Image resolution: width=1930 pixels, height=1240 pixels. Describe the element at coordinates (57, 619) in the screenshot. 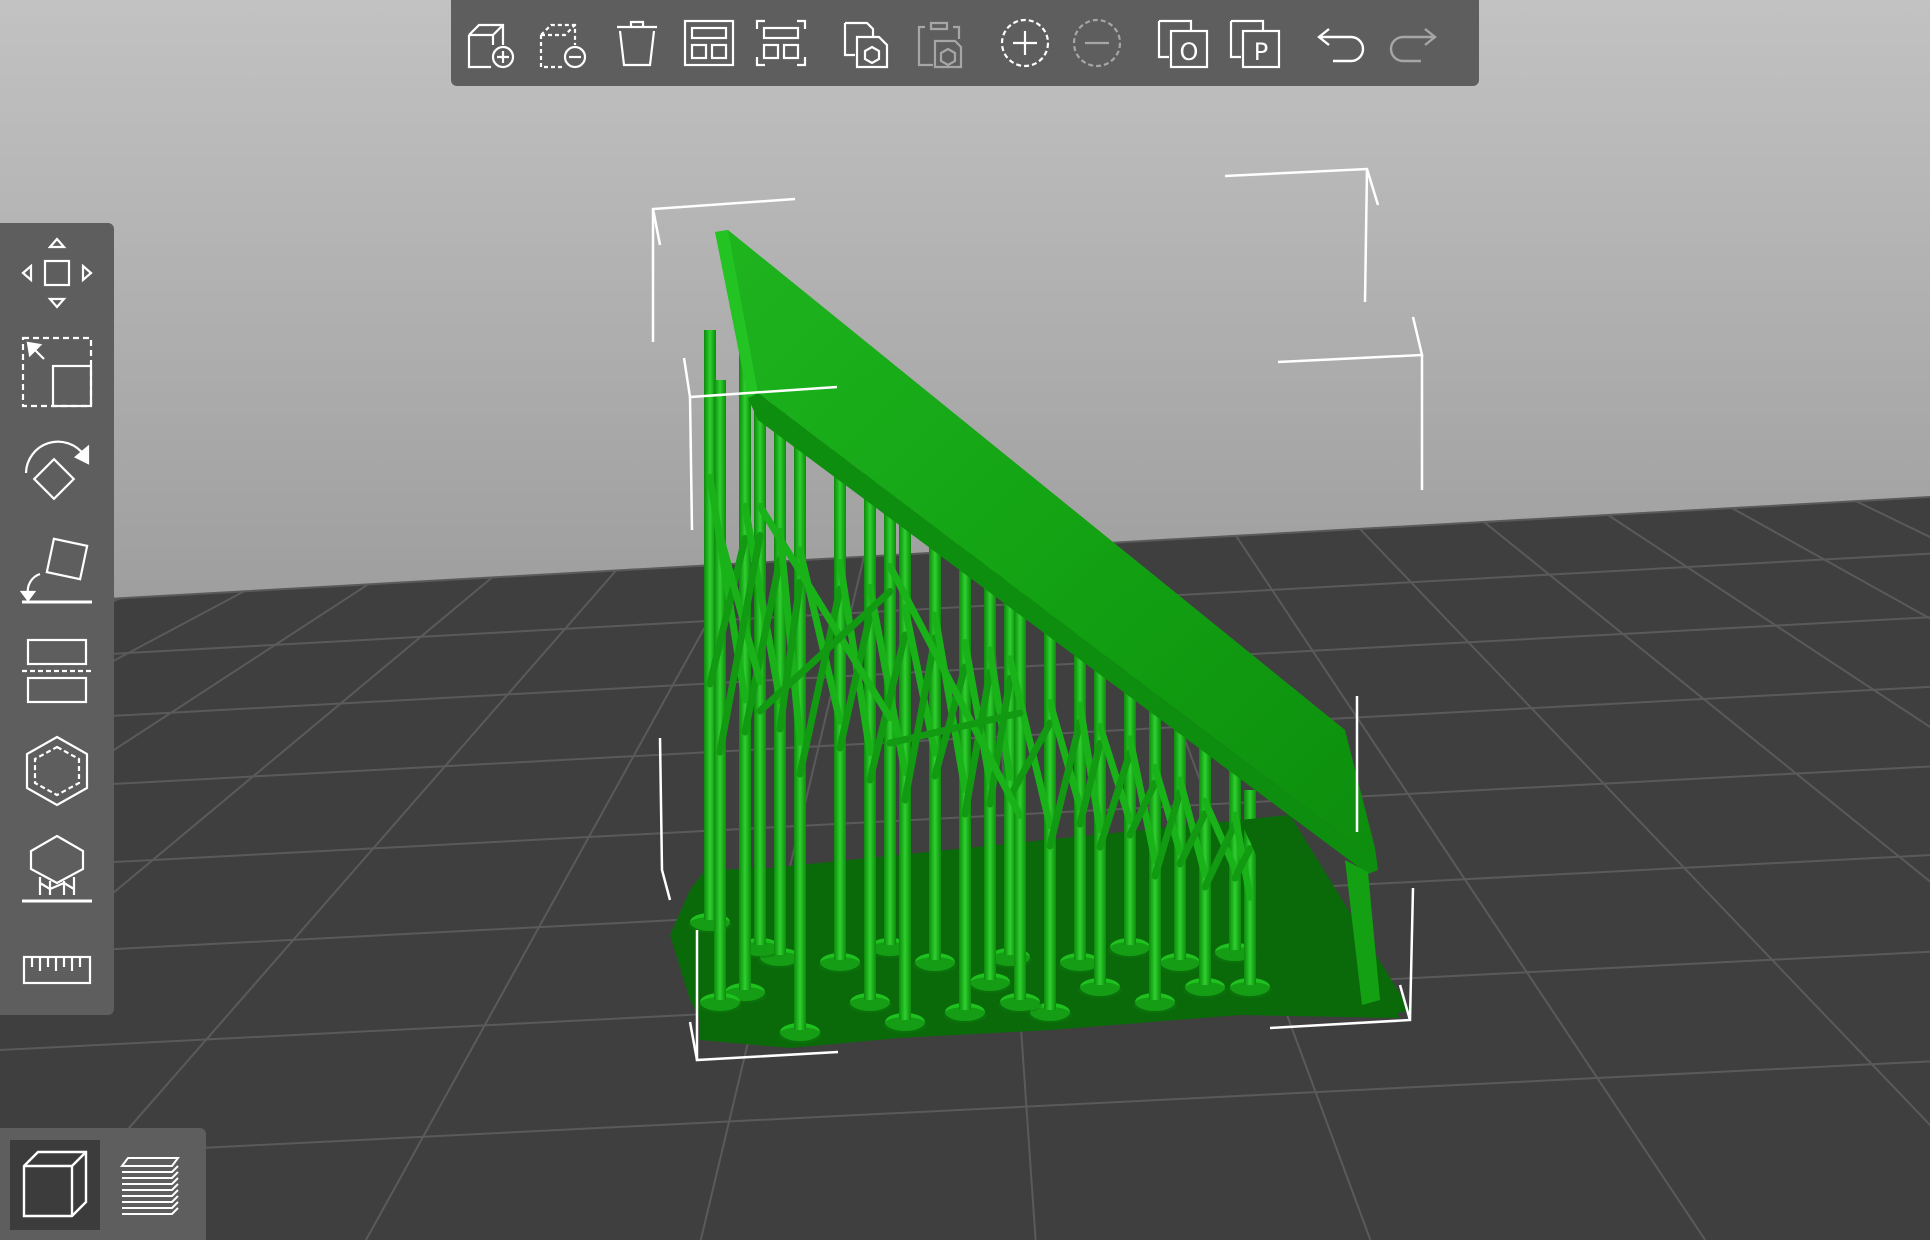

I see `left-toolbar` at that location.